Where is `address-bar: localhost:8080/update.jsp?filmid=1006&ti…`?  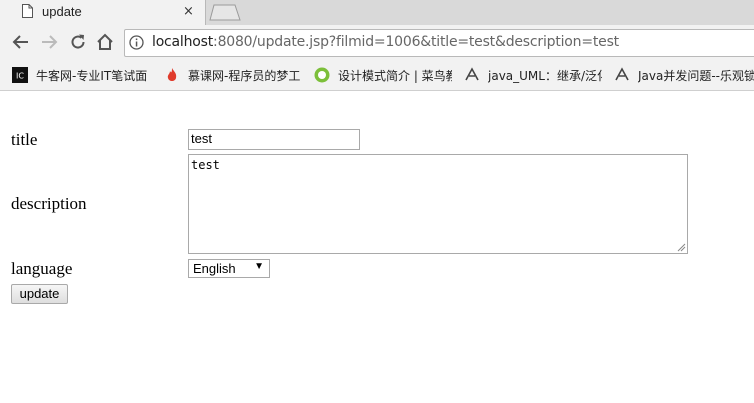 address-bar: localhost:8080/update.jsp?filmid=1006&ti… is located at coordinates (439, 43).